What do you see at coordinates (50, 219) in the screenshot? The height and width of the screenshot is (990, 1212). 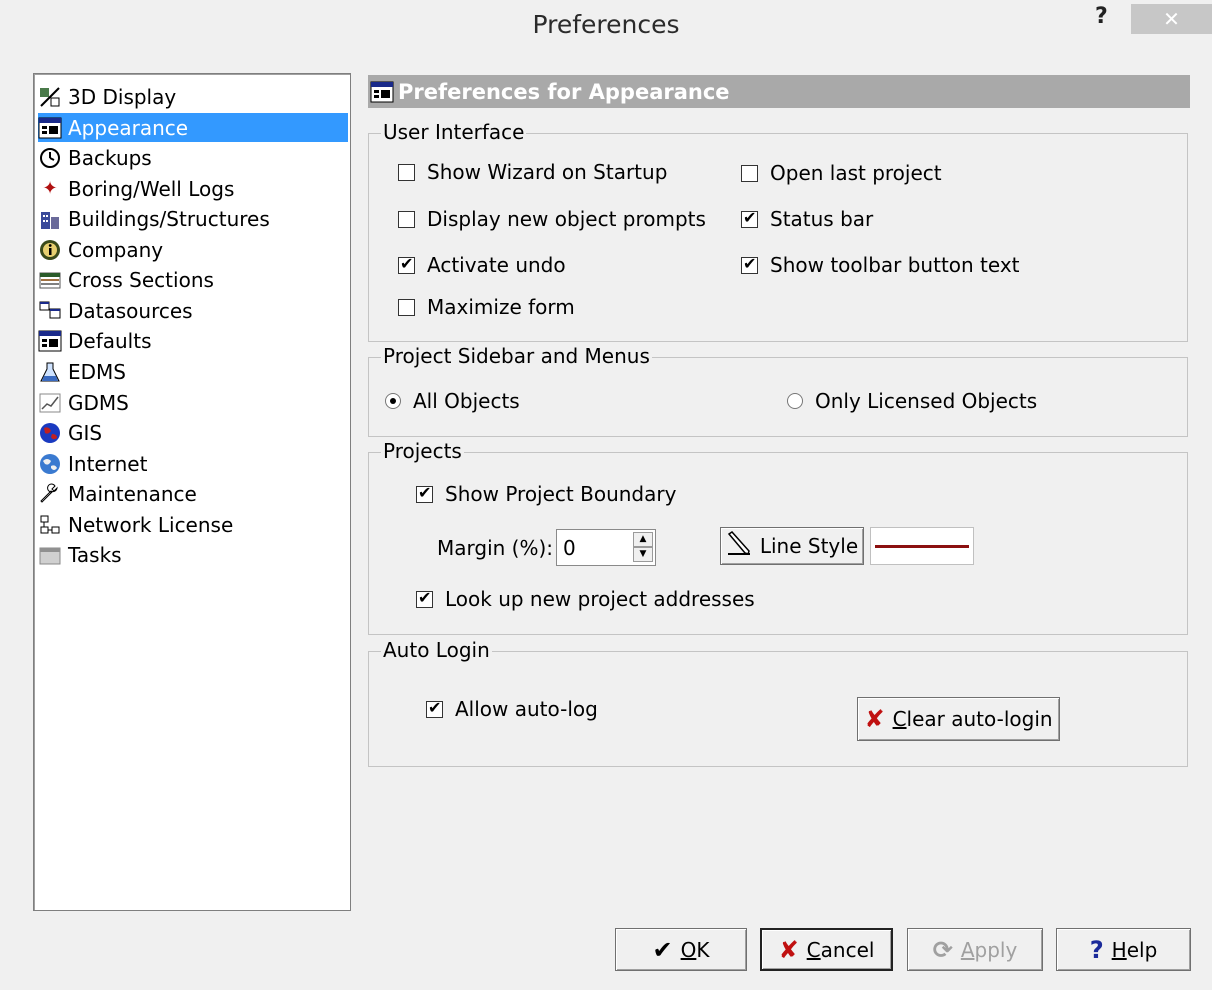 I see `buildings-icon` at bounding box center [50, 219].